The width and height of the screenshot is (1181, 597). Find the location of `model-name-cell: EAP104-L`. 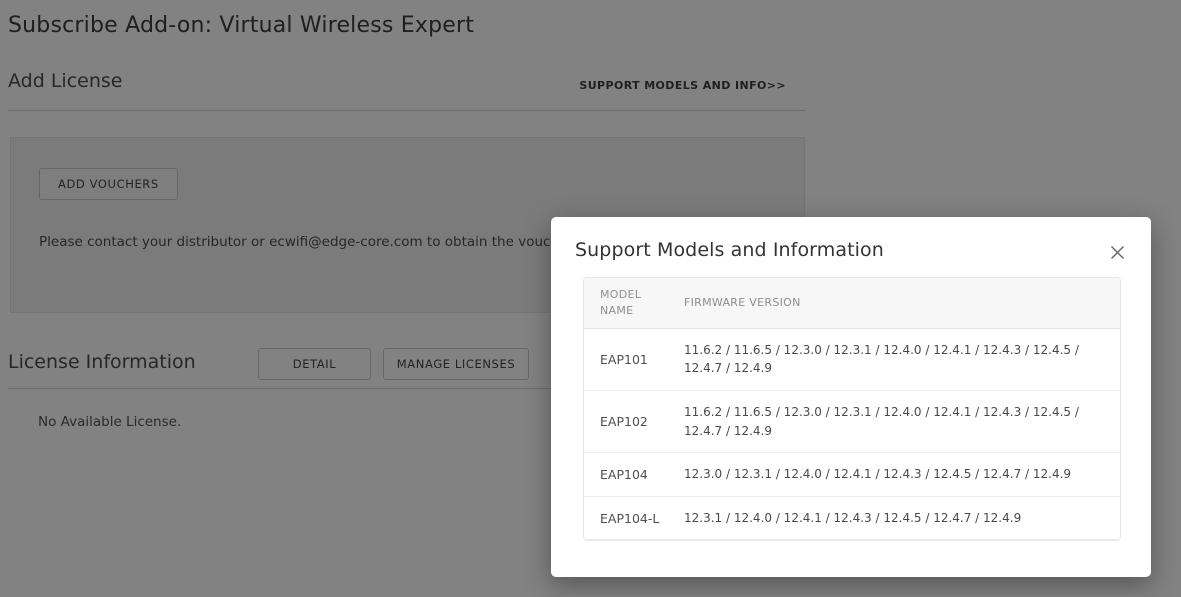

model-name-cell: EAP104-L is located at coordinates (630, 518).